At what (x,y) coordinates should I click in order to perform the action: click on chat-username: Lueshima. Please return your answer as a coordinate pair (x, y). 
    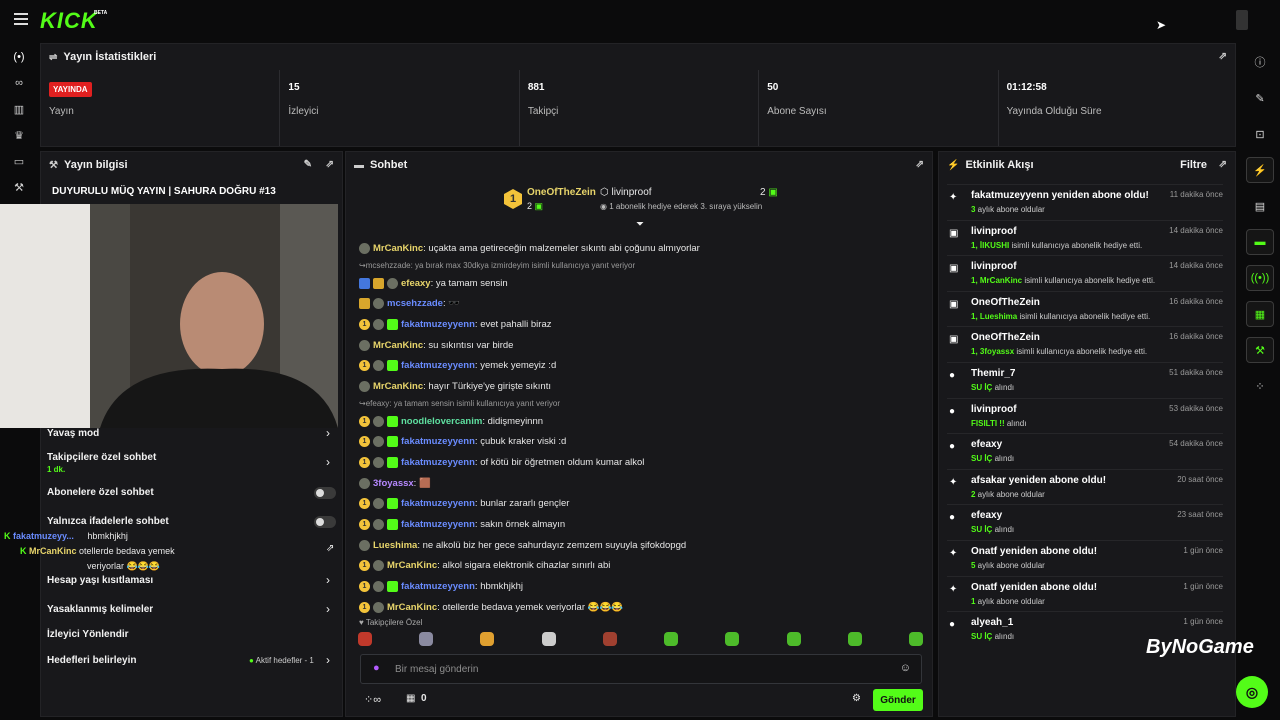
    Looking at the image, I should click on (395, 545).